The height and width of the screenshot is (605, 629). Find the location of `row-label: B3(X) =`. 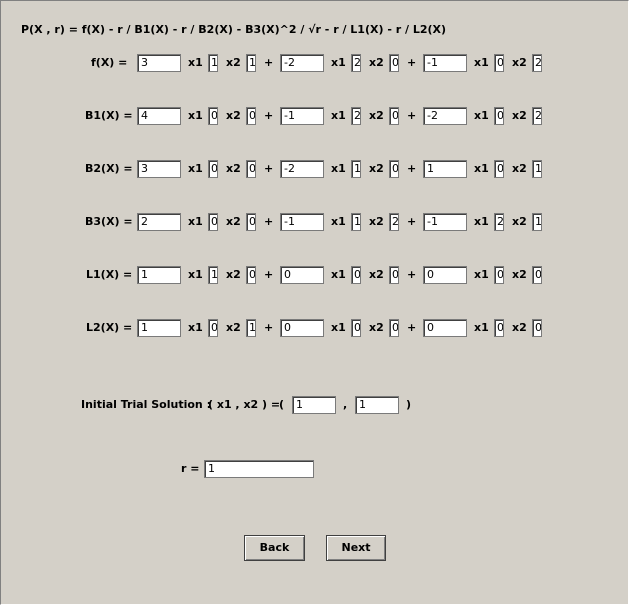

row-label: B3(X) = is located at coordinates (109, 221).